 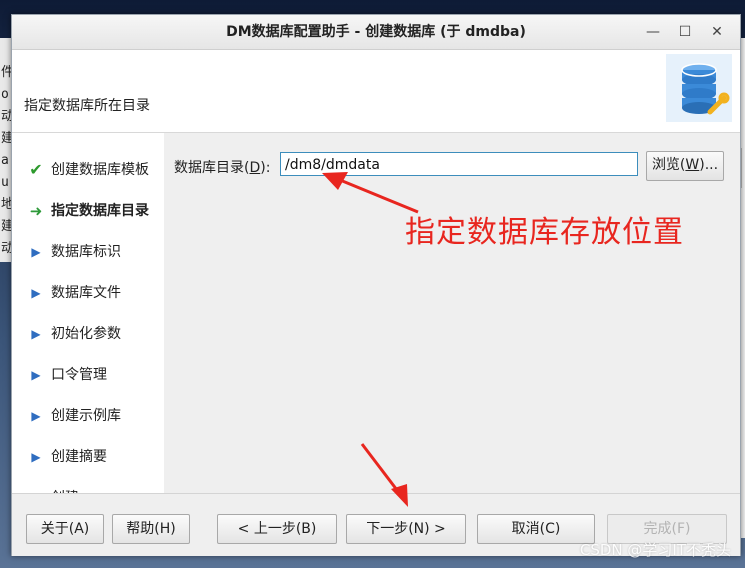 I want to click on wizard-step-label: 指定数据库目录, so click(x=100, y=211).